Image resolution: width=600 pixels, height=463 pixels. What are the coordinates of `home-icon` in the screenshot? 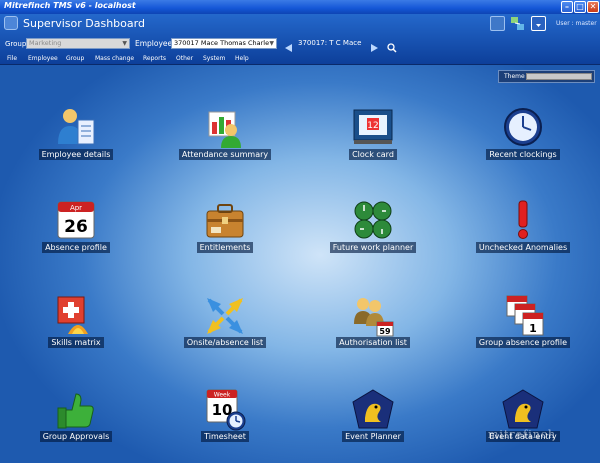 It's located at (497, 23).